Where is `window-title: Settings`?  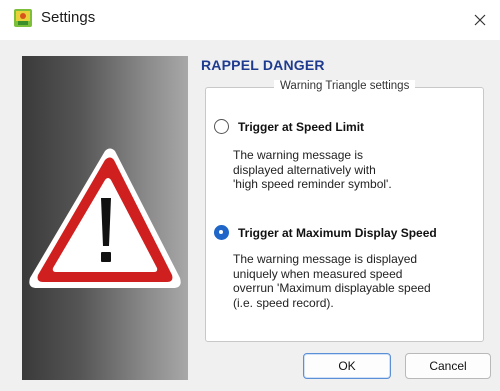
window-title: Settings is located at coordinates (68, 17).